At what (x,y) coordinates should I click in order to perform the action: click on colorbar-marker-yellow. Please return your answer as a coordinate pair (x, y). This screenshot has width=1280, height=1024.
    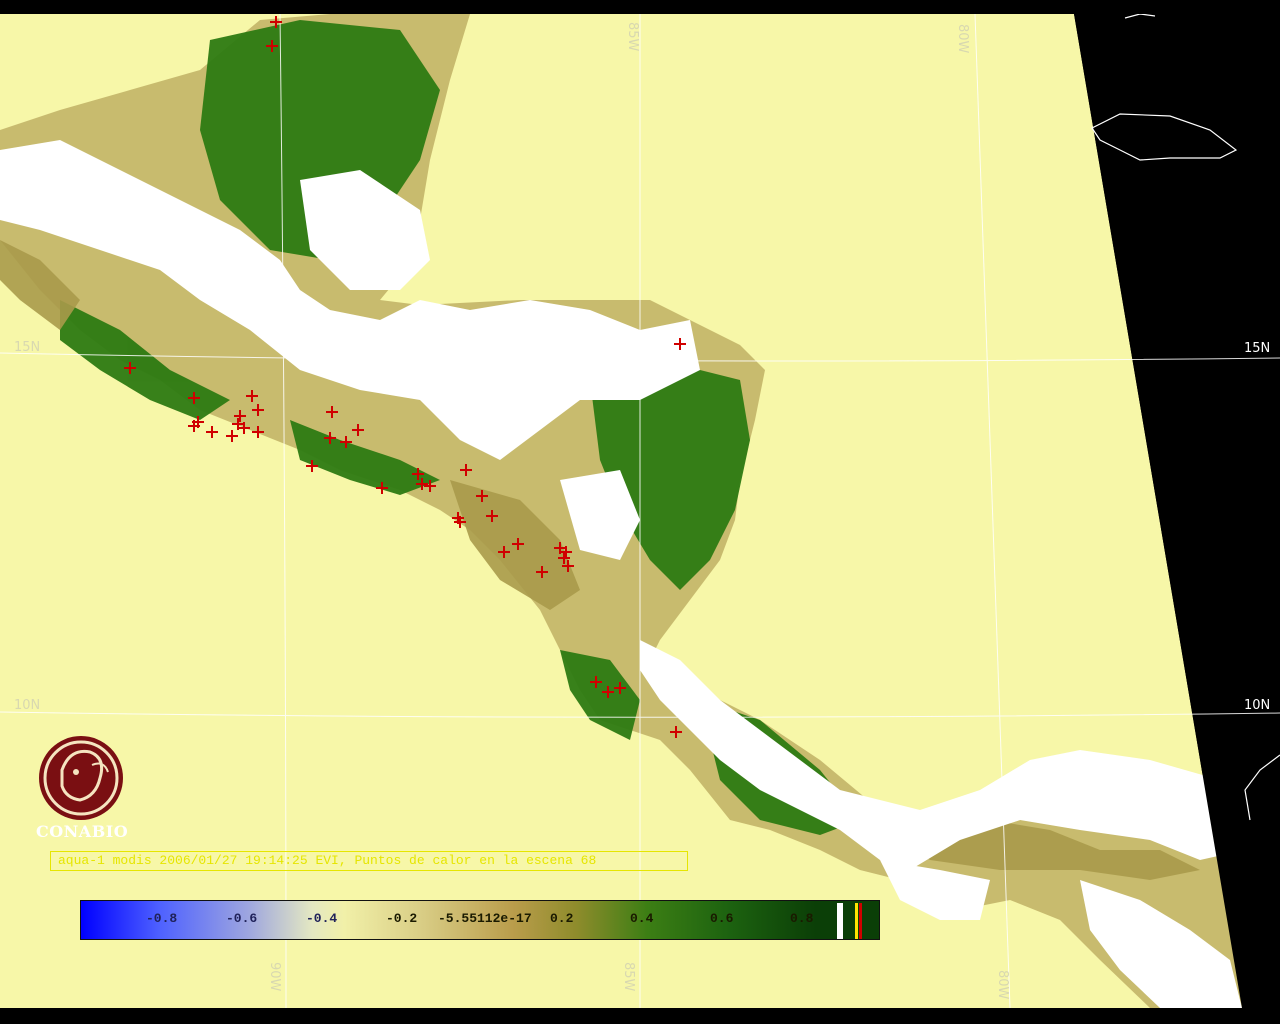
    Looking at the image, I should click on (856, 921).